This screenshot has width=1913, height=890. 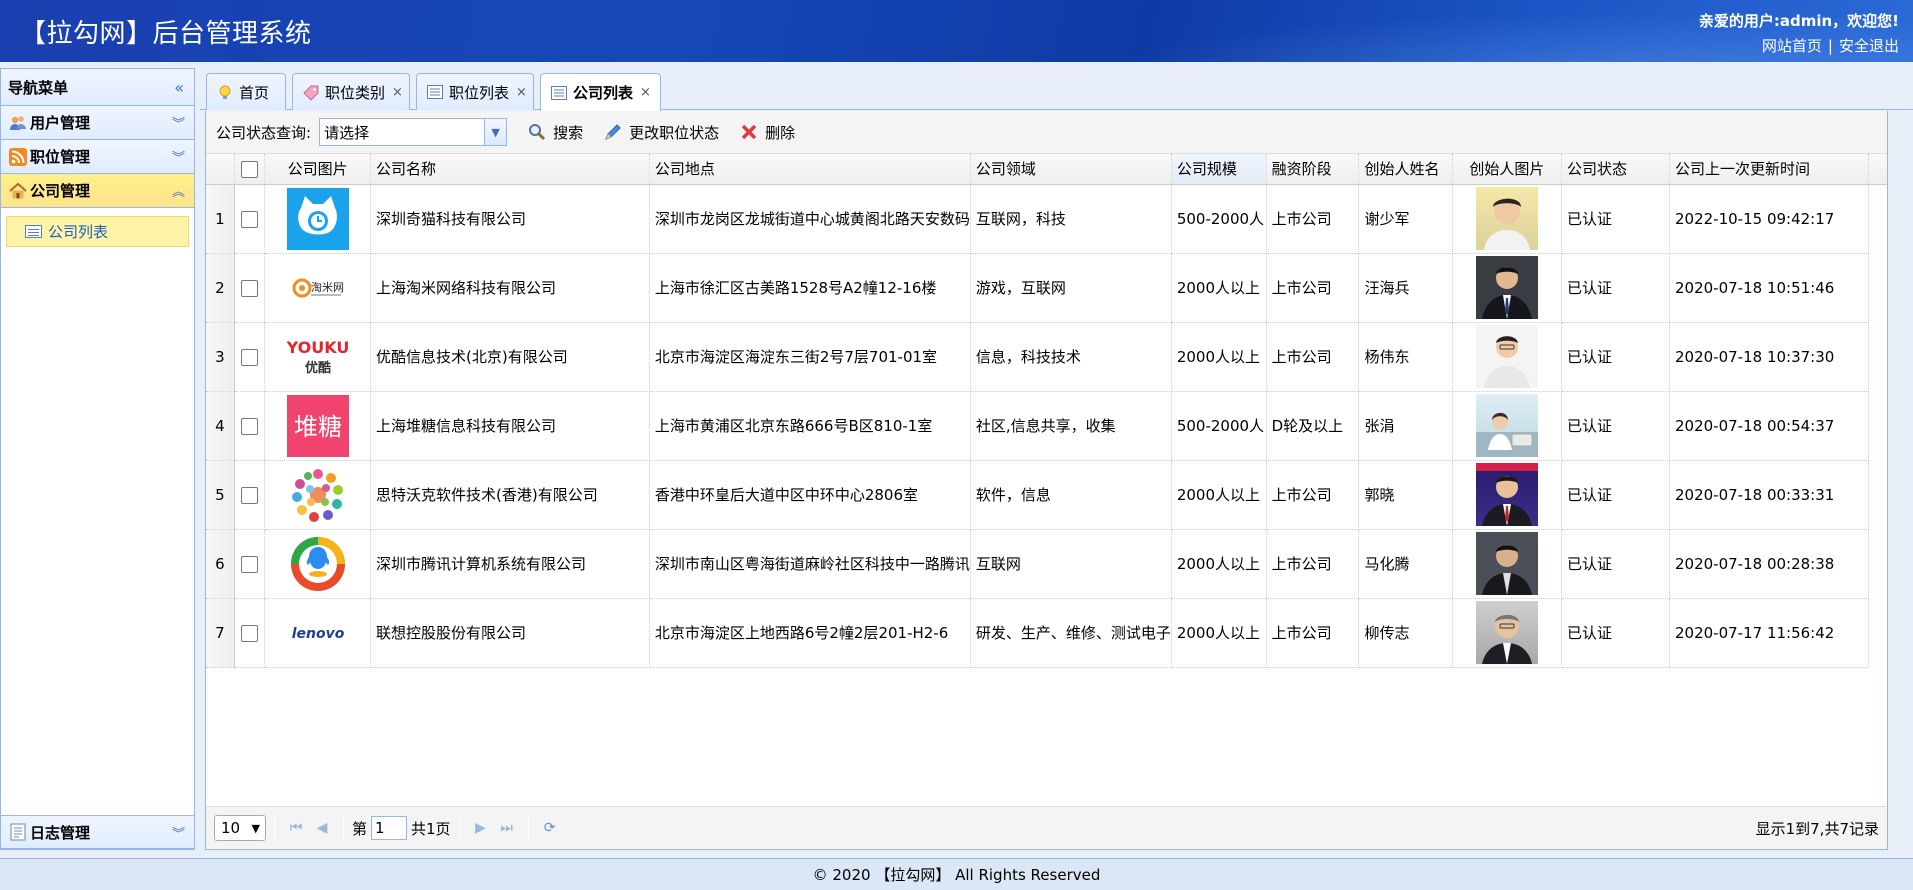 I want to click on lenovo-logo-text: lenovo, so click(x=317, y=634).